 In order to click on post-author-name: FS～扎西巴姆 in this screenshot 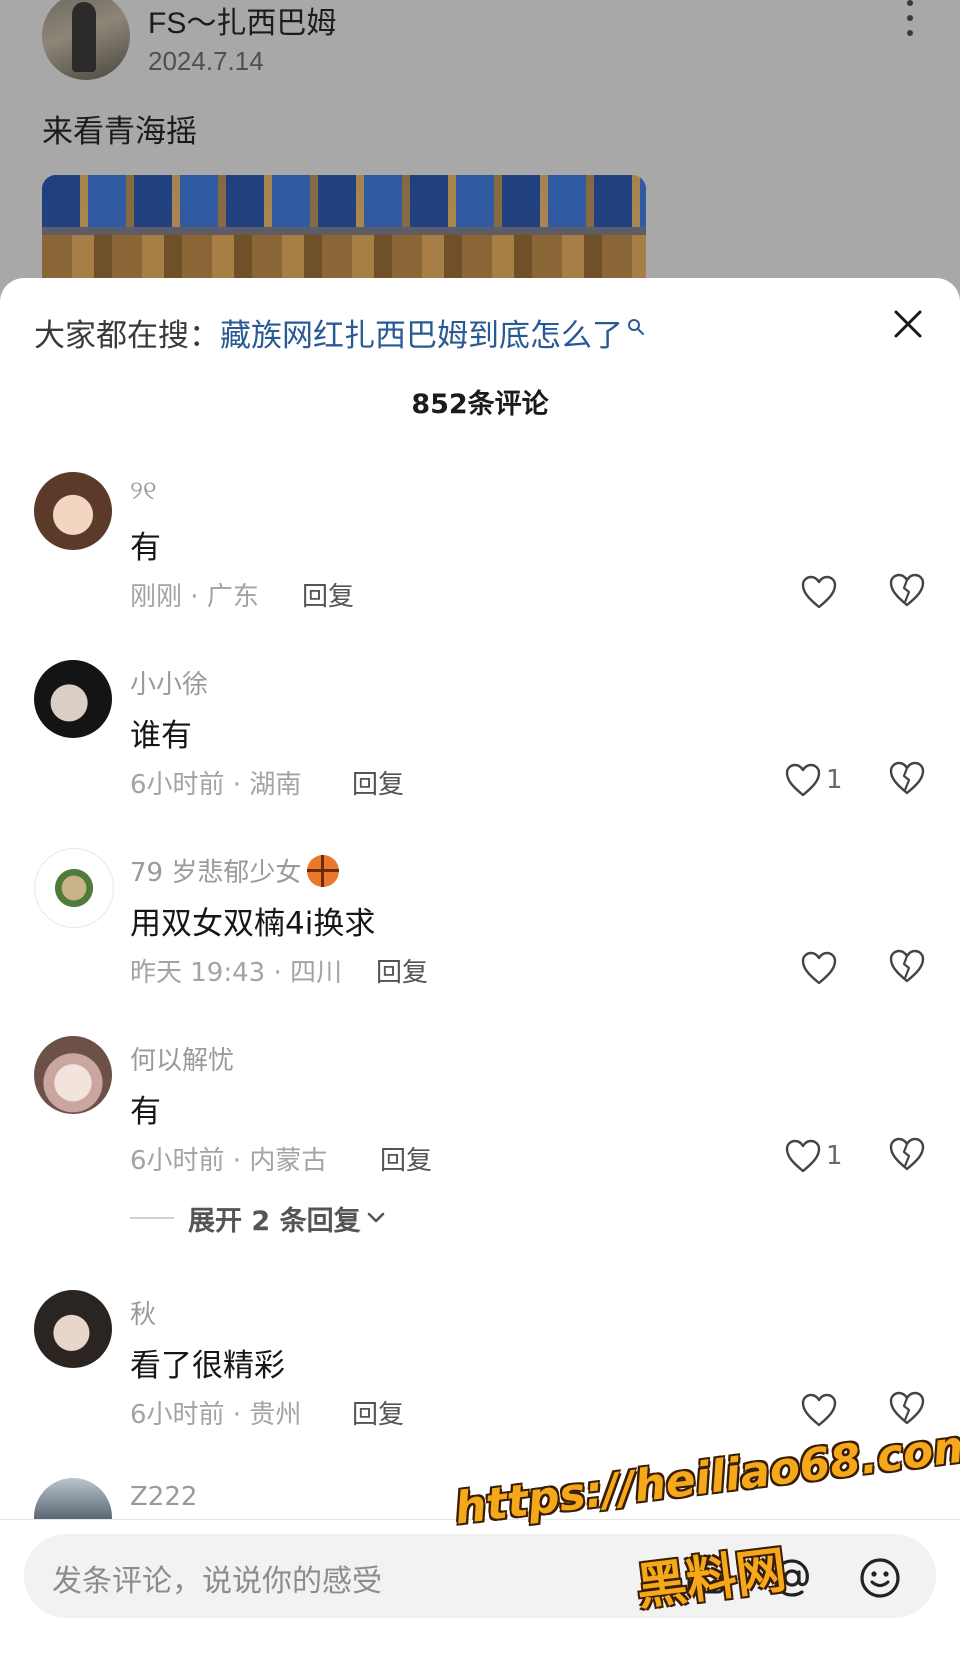, I will do `click(242, 21)`.